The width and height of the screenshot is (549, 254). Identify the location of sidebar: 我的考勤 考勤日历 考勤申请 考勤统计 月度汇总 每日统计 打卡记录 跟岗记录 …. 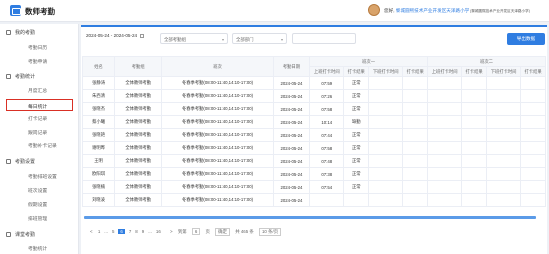
(39, 139).